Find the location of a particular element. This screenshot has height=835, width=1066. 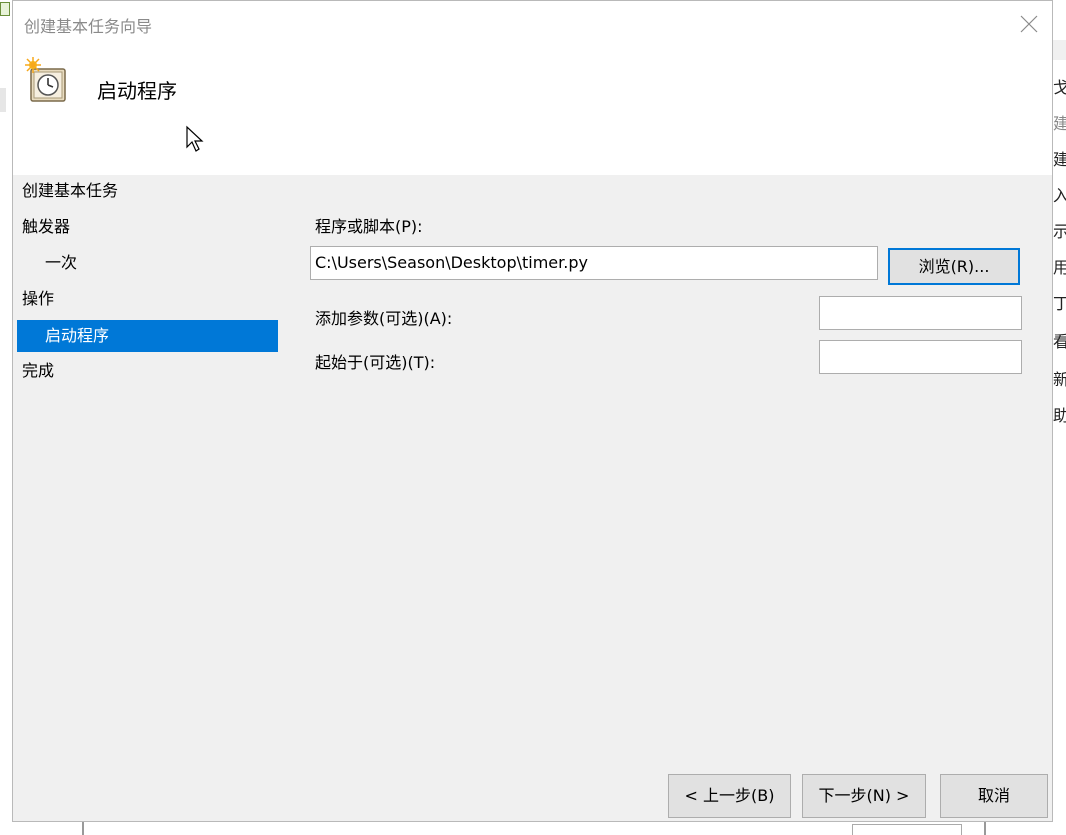

nav-step-once: 一次 is located at coordinates (147, 263).